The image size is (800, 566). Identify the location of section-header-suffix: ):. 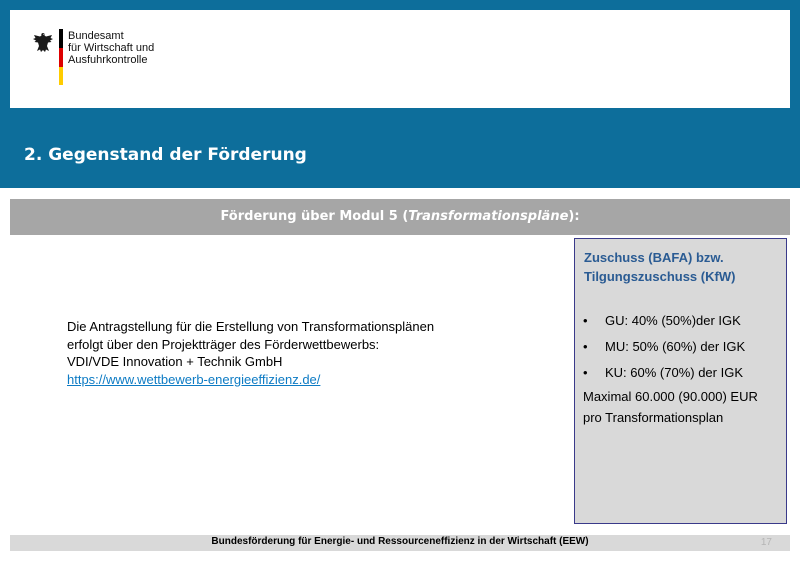
(574, 216).